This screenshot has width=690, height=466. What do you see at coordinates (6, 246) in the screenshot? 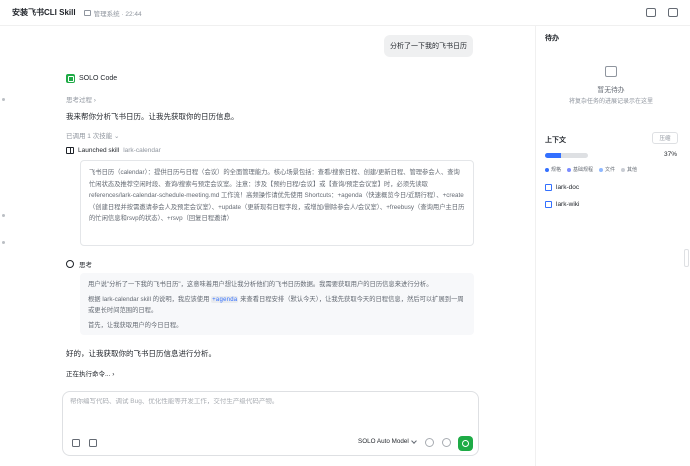
I see `left-rail` at bounding box center [6, 246].